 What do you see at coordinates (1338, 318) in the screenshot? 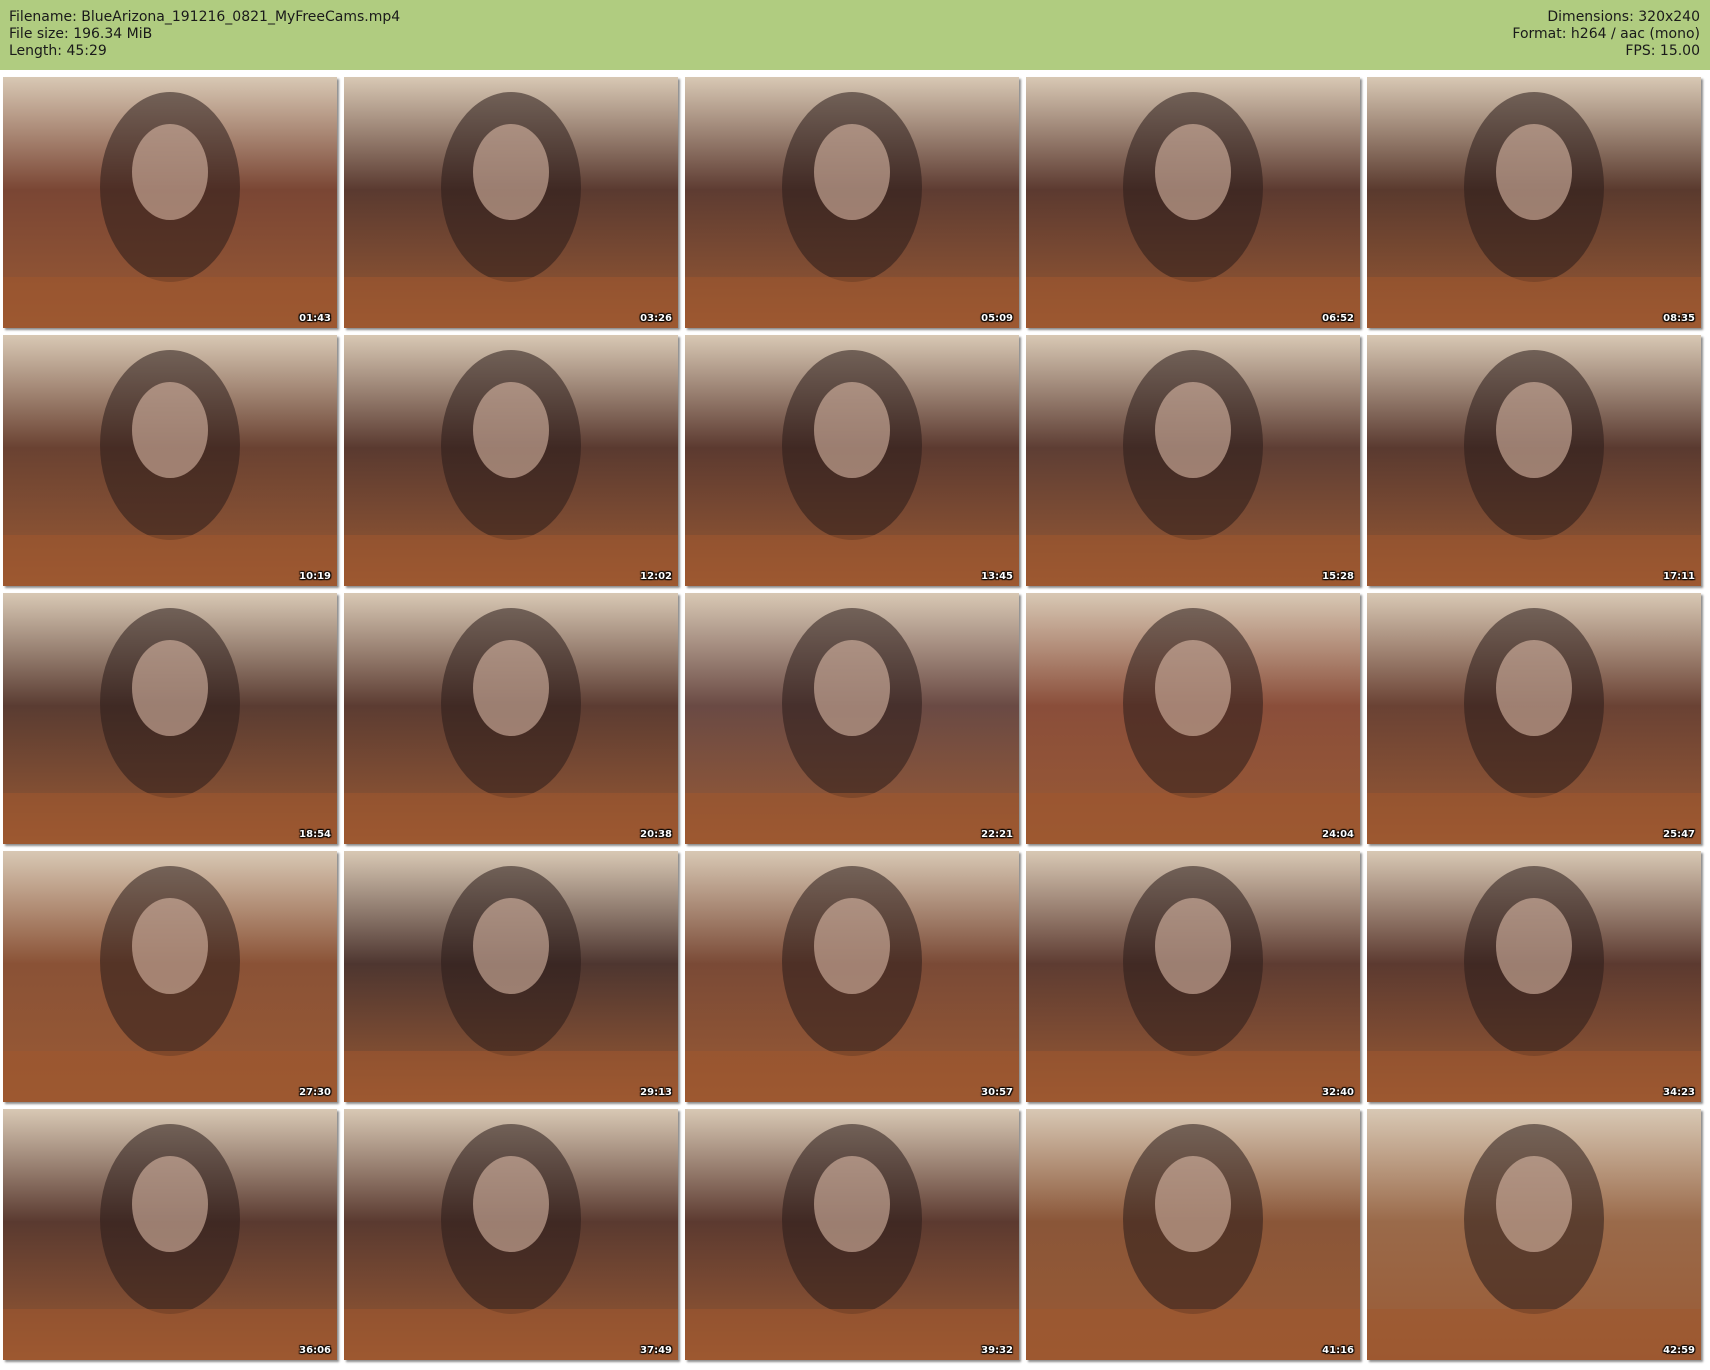
I see `timestamp-label: 06:52` at bounding box center [1338, 318].